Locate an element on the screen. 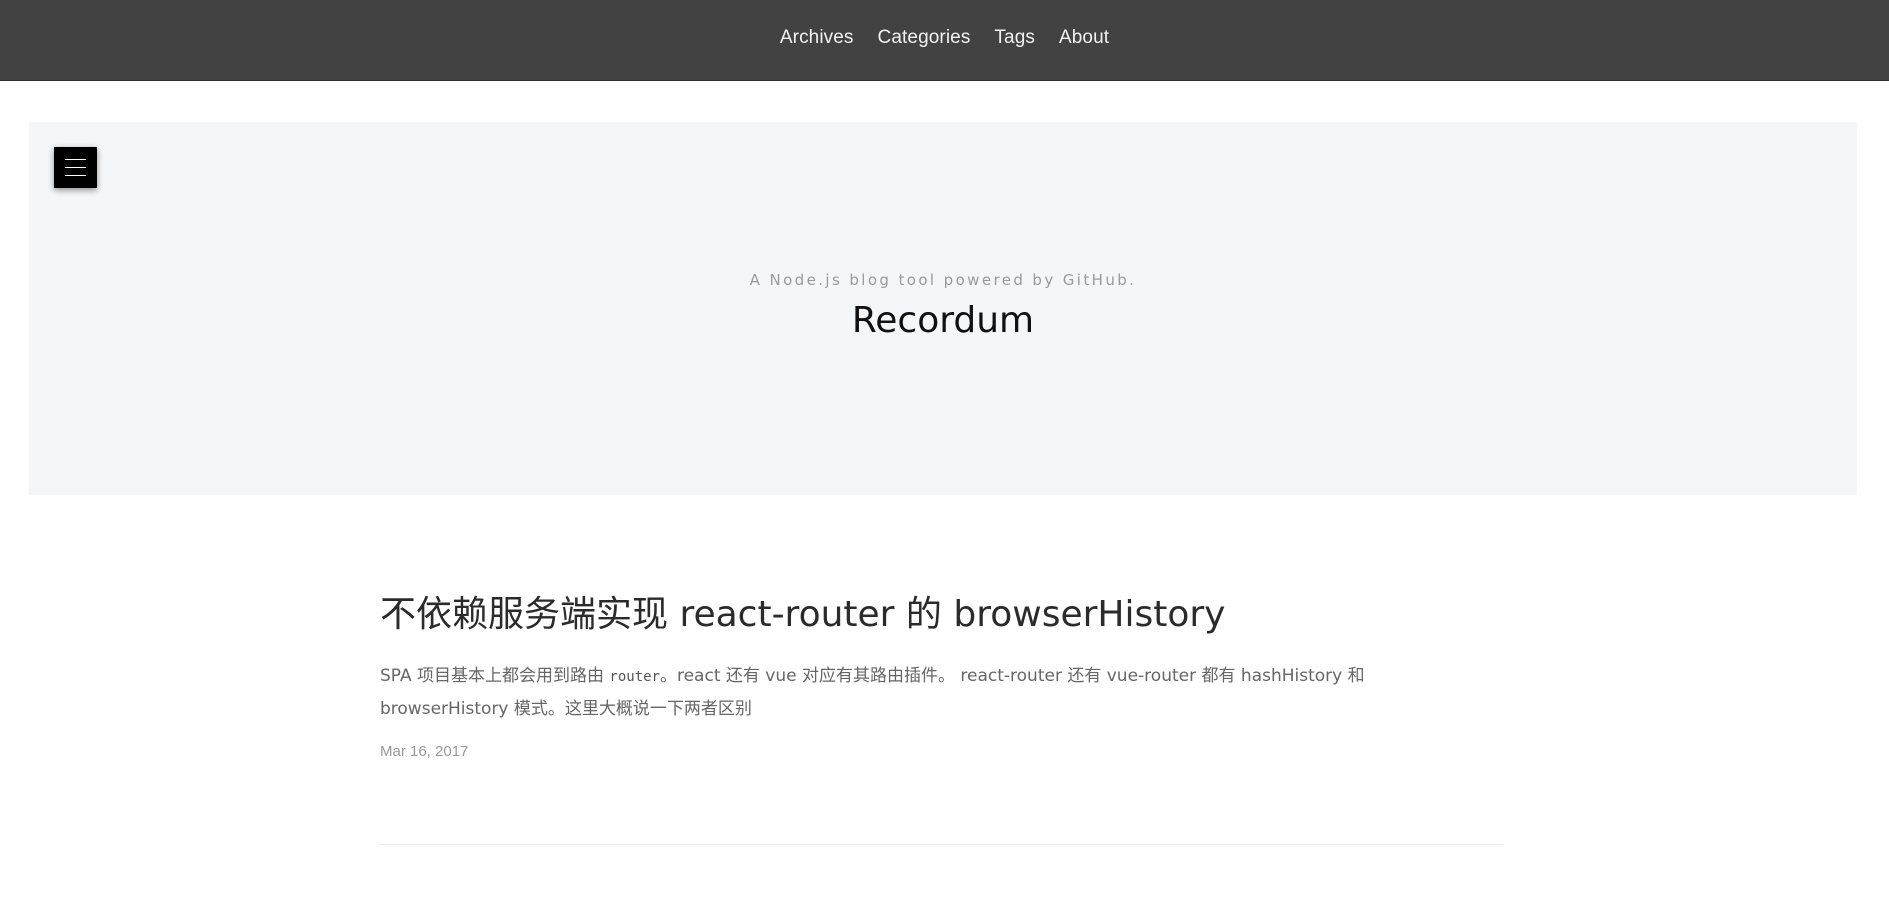  post-excerpt-text: SPA 项目基本上都会用到路由 is located at coordinates (495, 676).